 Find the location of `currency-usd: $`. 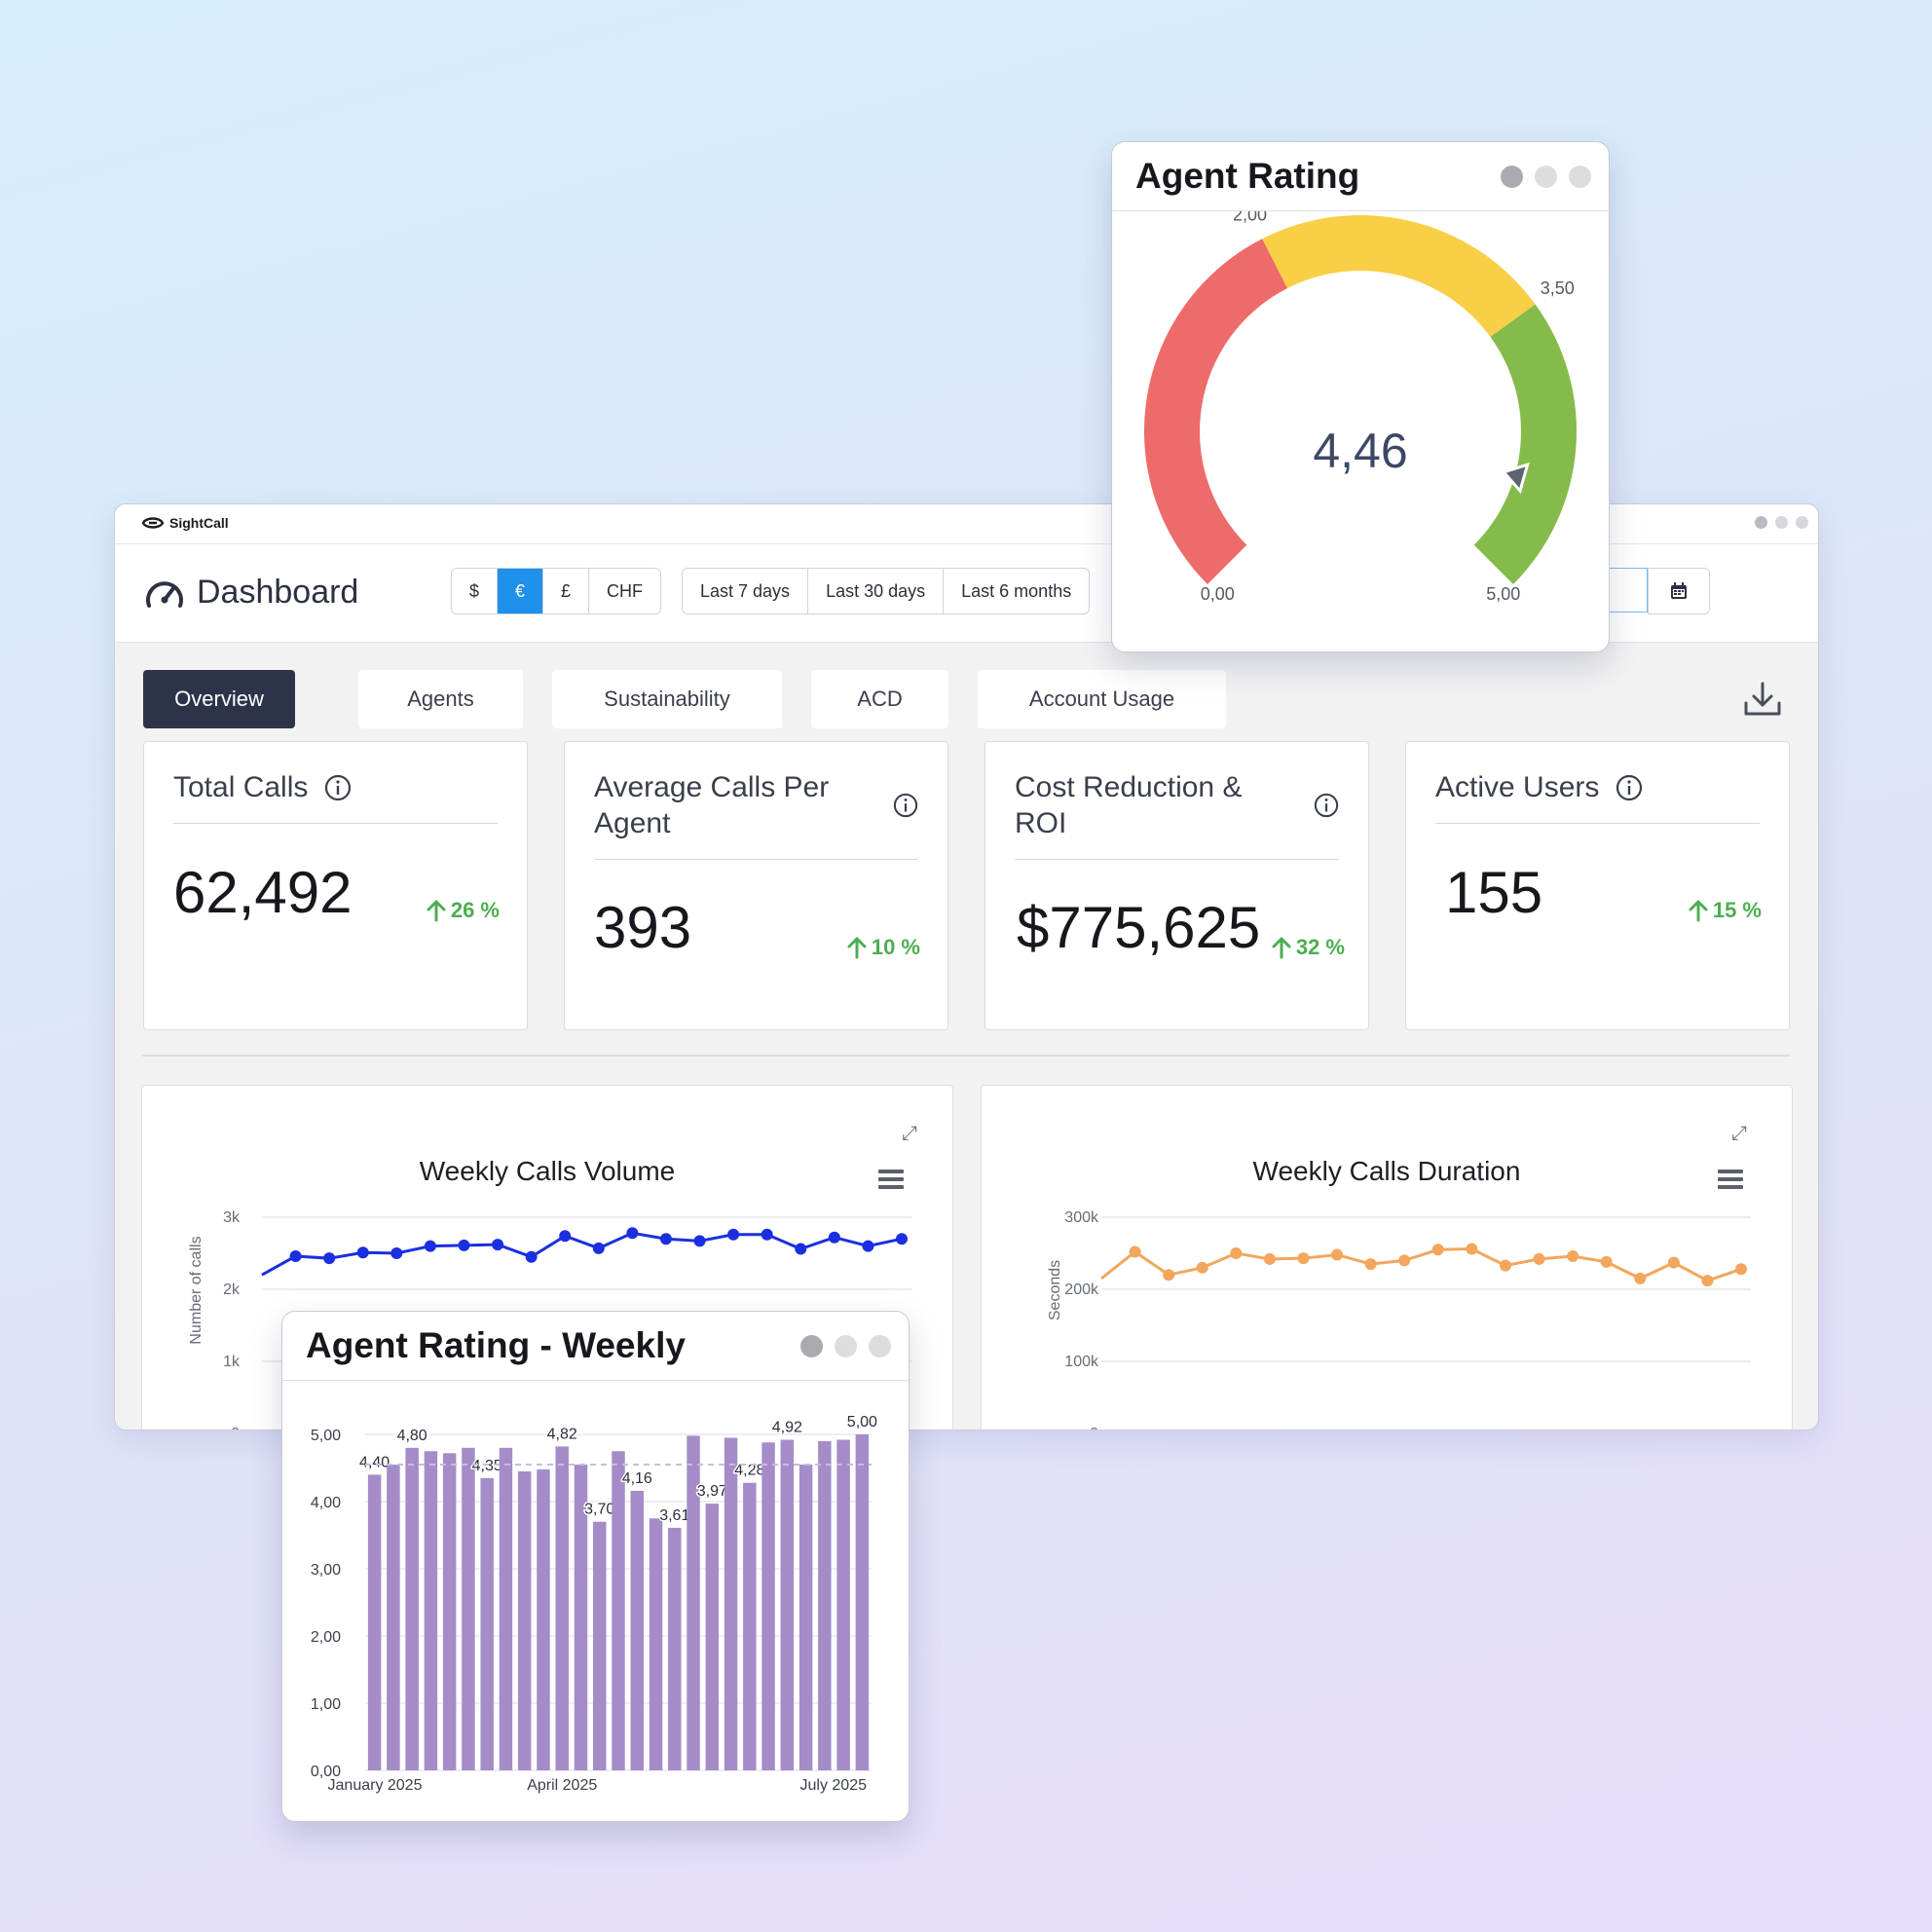

currency-usd: $ is located at coordinates (475, 591).